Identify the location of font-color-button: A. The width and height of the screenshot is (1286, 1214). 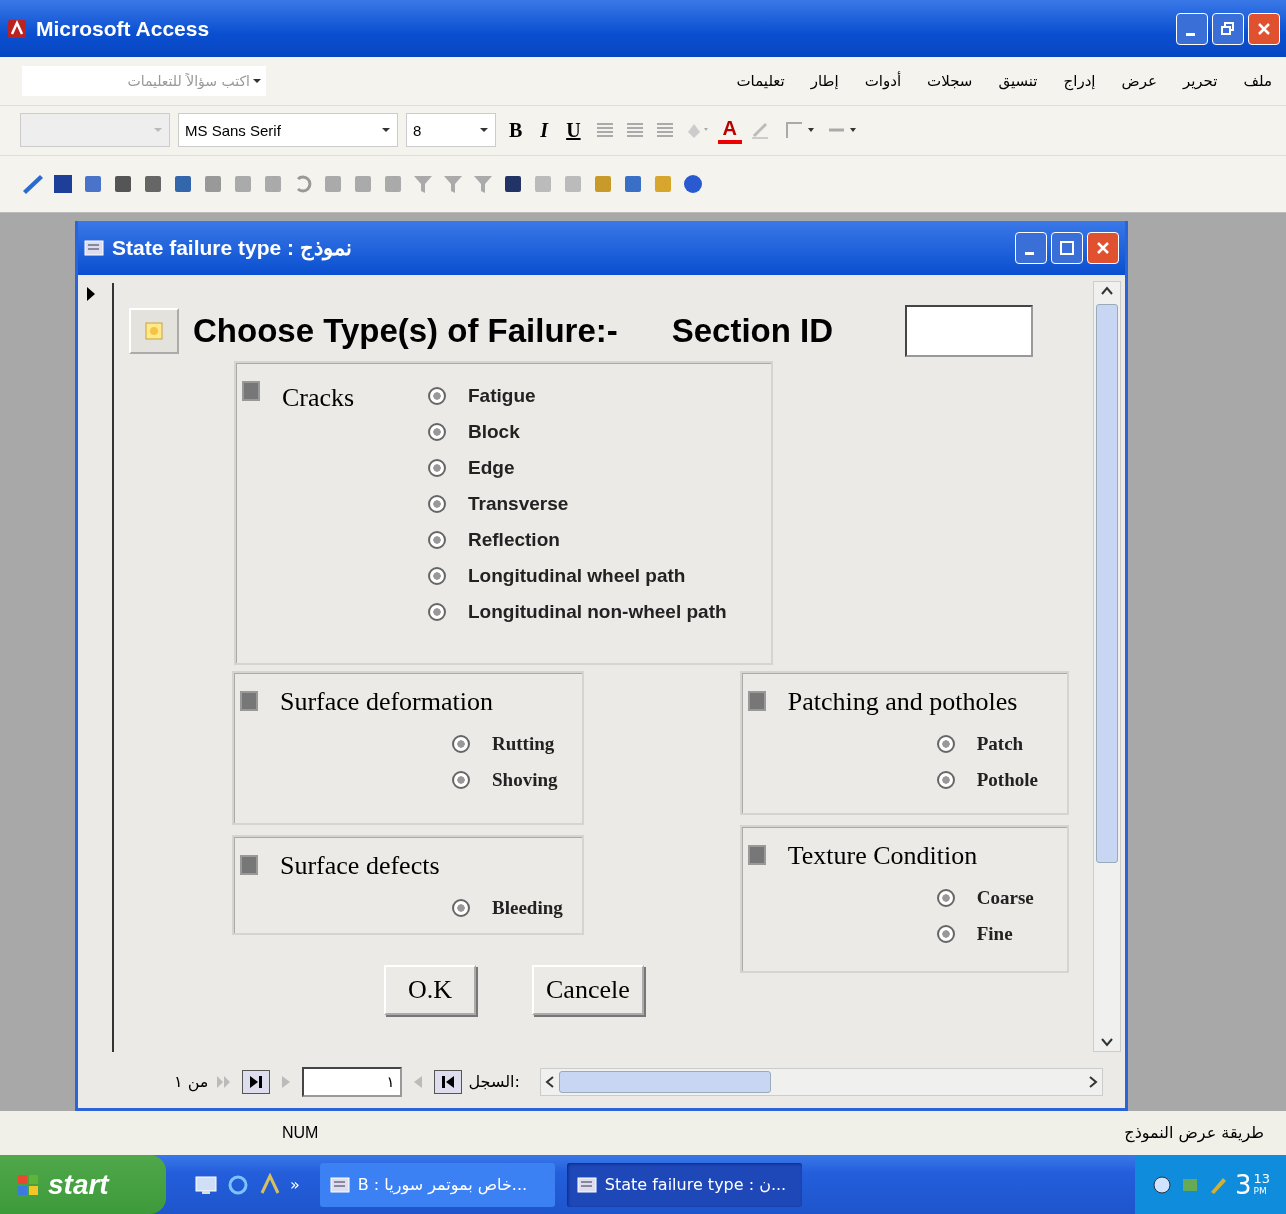
(730, 130).